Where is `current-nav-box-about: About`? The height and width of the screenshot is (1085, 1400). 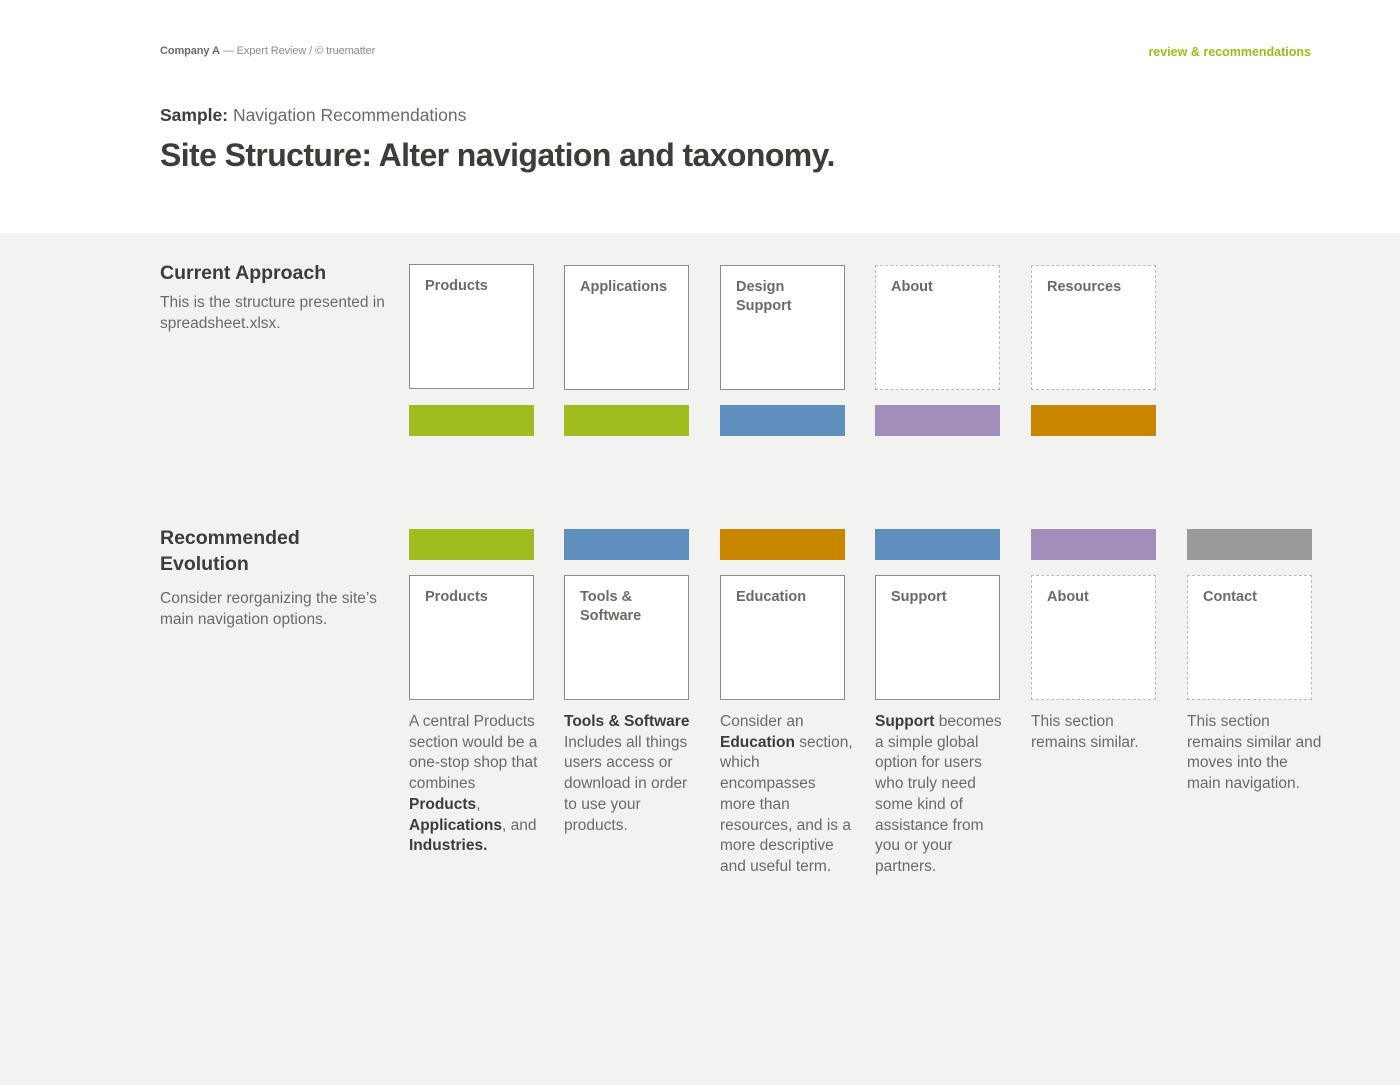
current-nav-box-about: About is located at coordinates (937, 327).